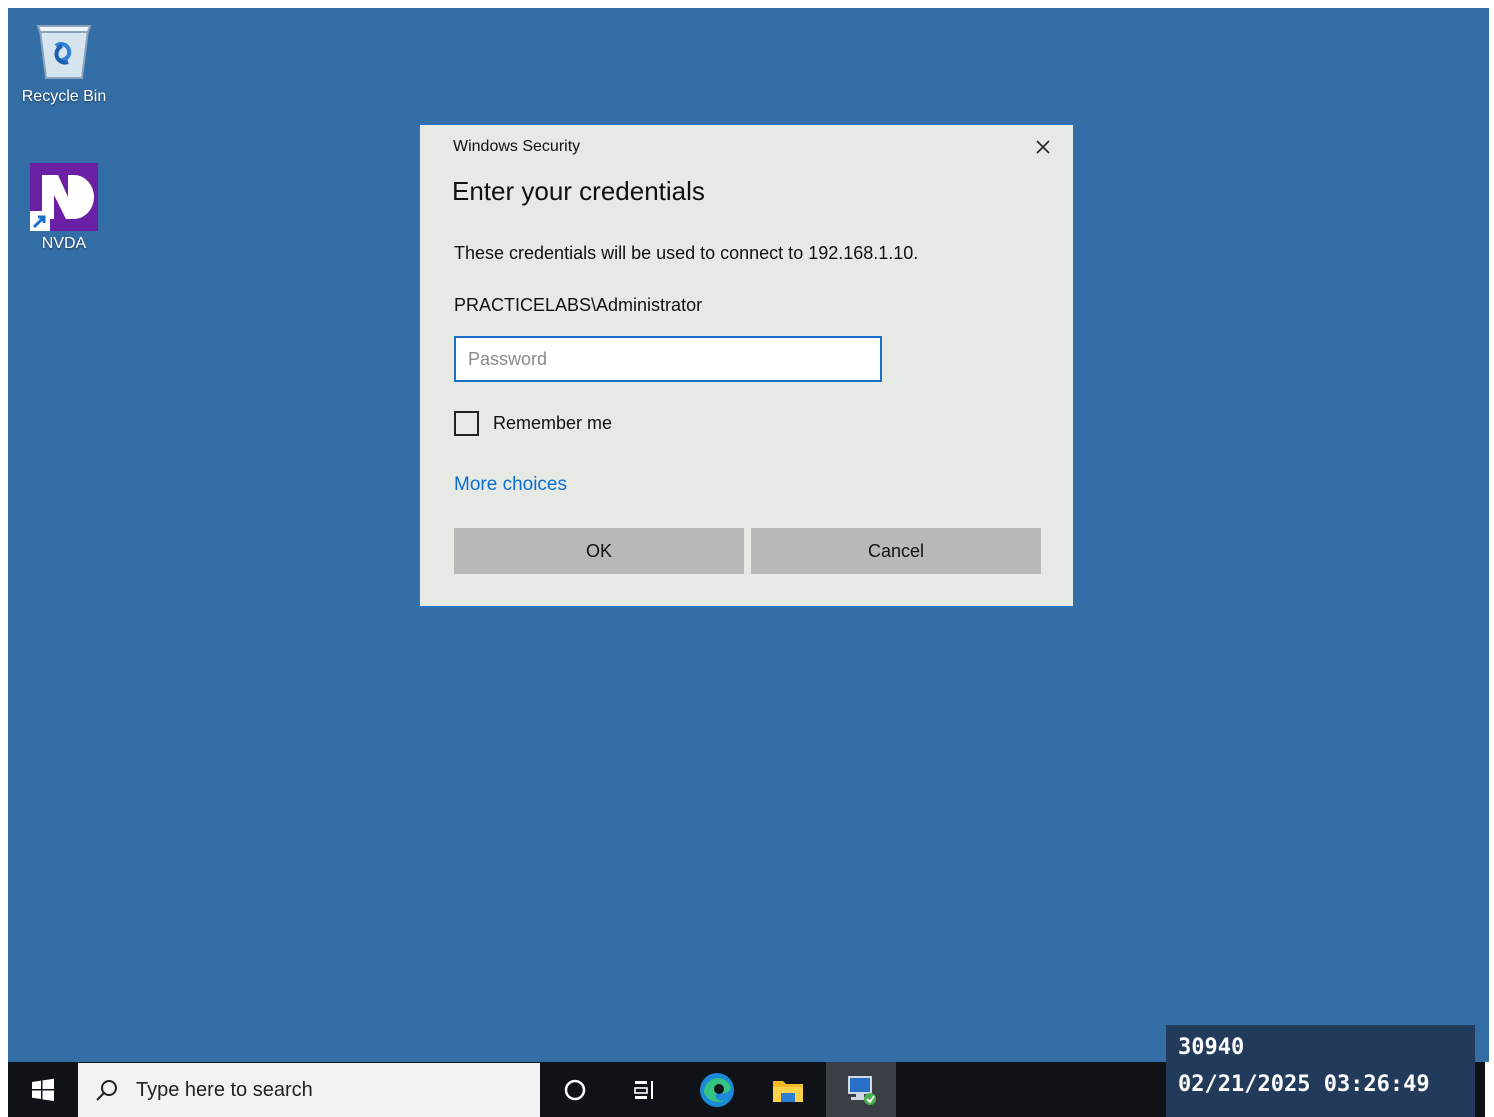  I want to click on start-button, so click(43, 1089).